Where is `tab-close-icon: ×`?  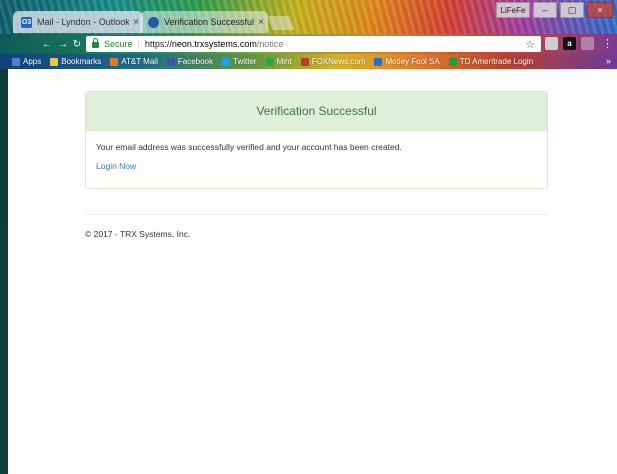
tab-close-icon: × is located at coordinates (261, 22).